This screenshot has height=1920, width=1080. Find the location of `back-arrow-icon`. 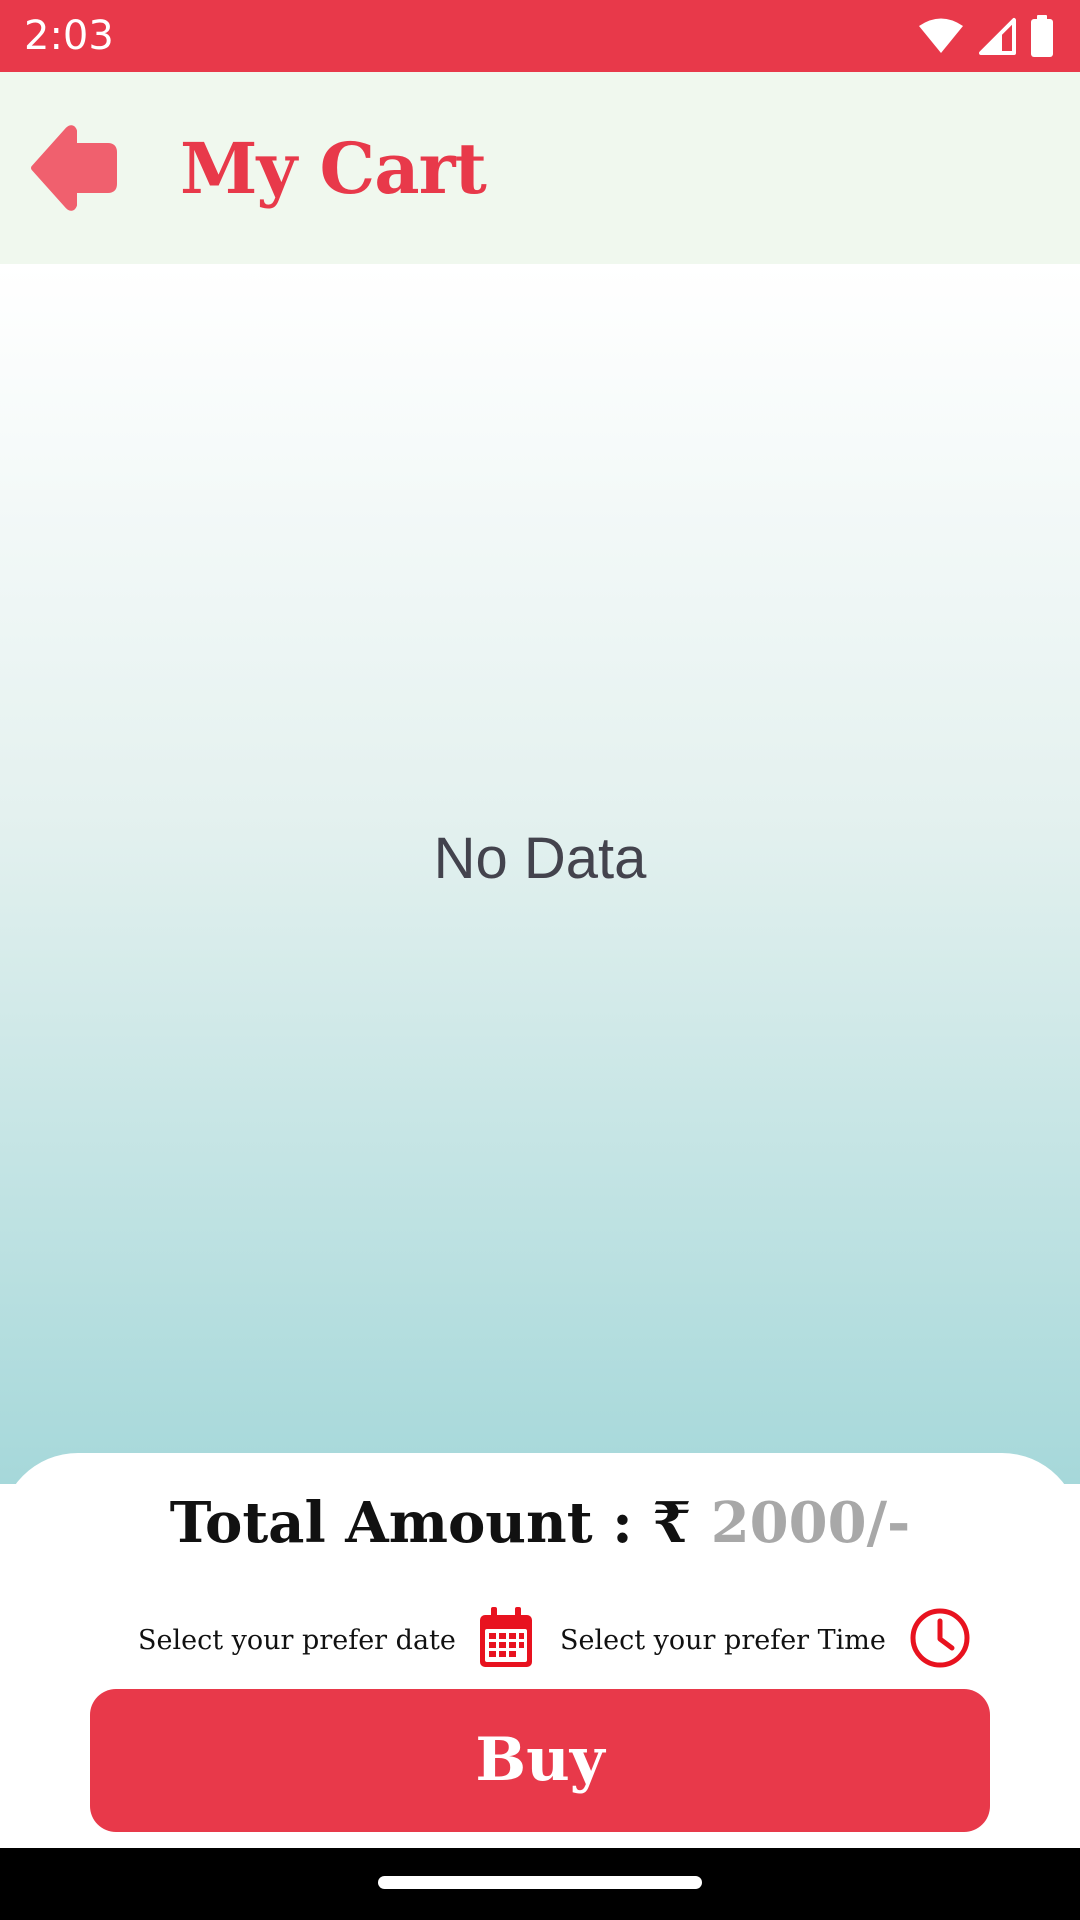

back-arrow-icon is located at coordinates (74, 168).